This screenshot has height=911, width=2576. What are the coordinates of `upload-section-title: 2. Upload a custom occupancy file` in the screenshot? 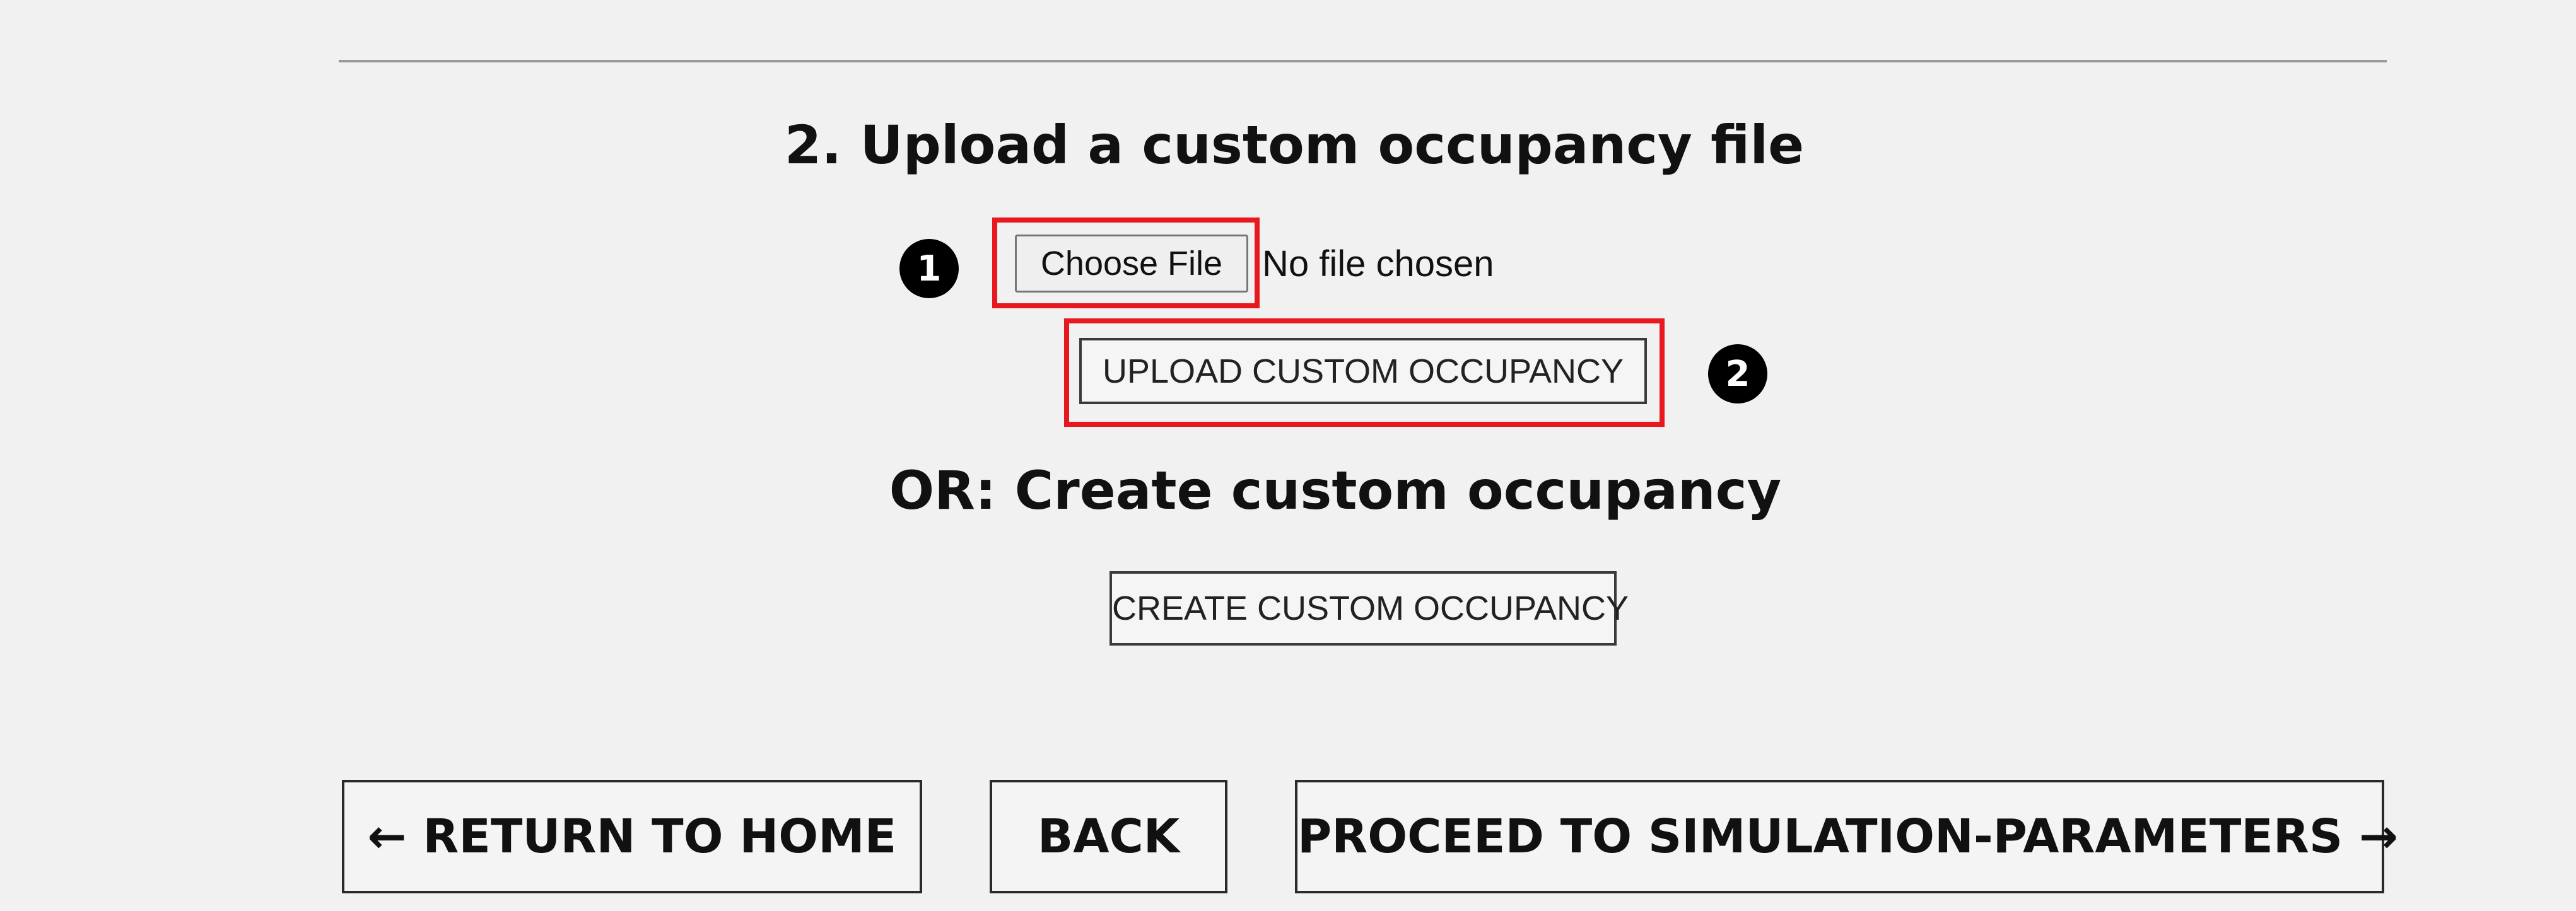 It's located at (1294, 145).